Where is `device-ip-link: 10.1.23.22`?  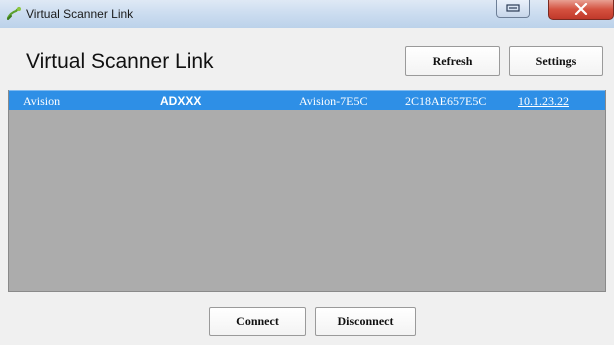
device-ip-link: 10.1.23.22 is located at coordinates (543, 101).